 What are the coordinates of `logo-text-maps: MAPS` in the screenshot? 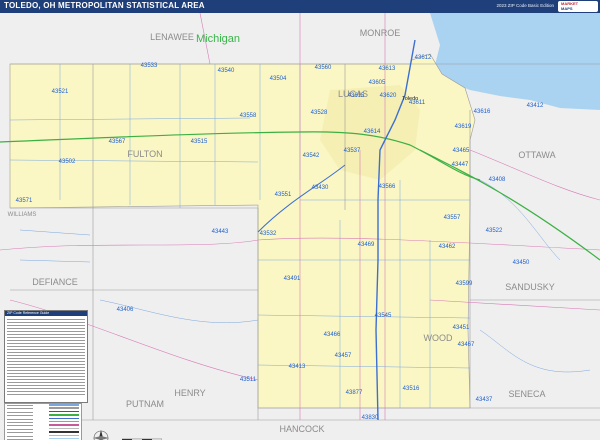 It's located at (567, 8).